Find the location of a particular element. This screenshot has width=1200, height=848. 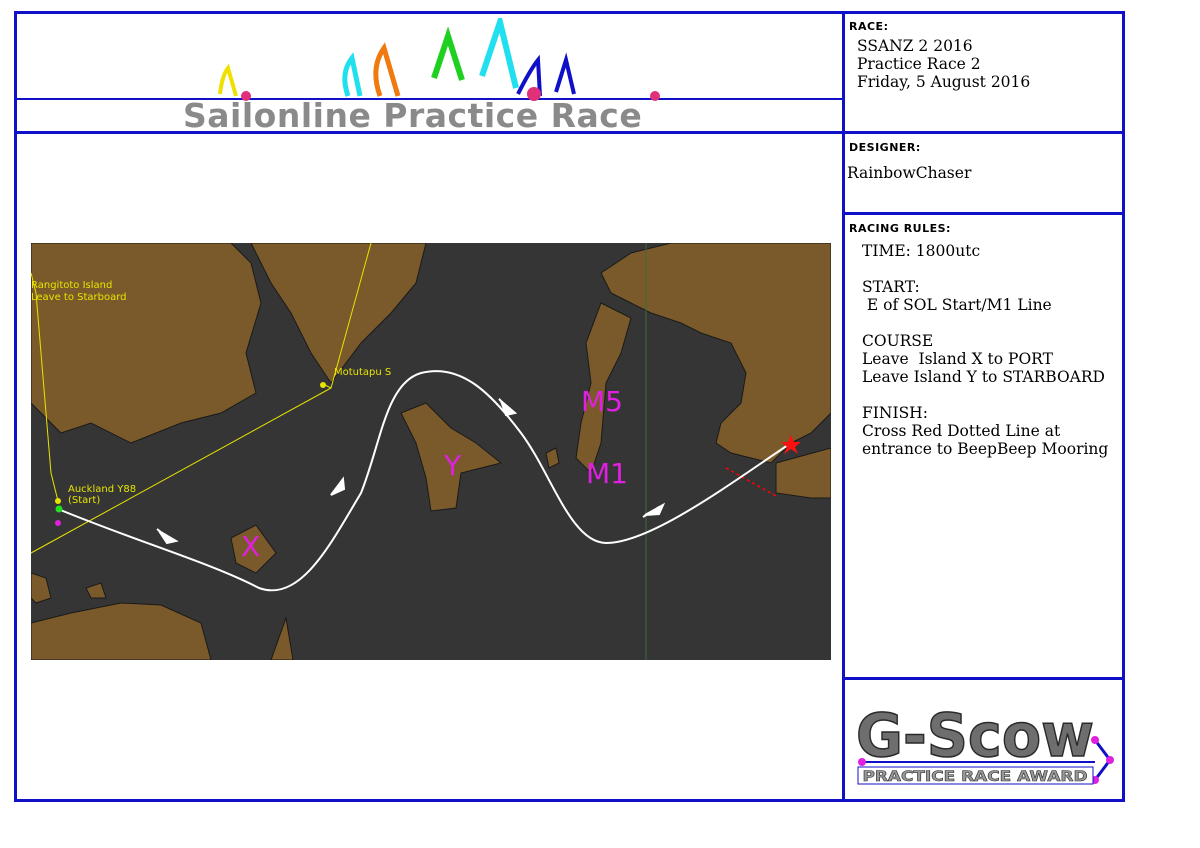

race-name: SSANZ 2 2016 is located at coordinates (915, 46).